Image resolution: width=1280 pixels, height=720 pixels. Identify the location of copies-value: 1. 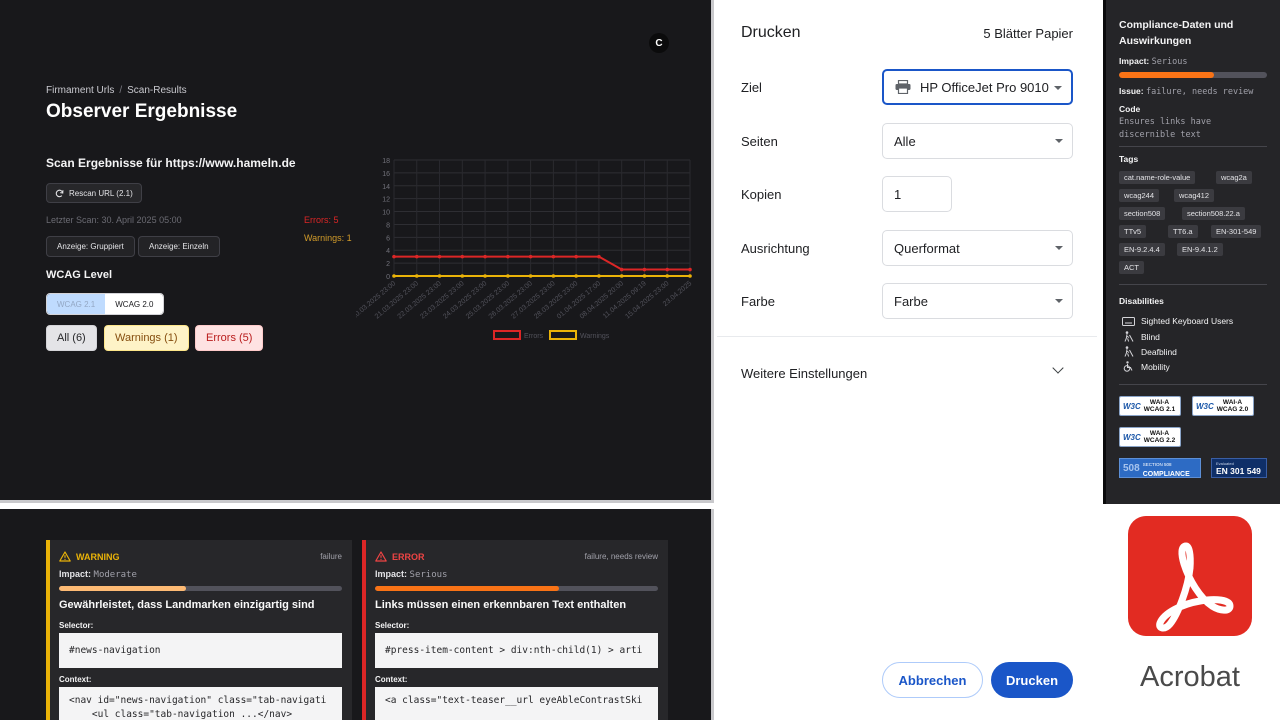
(898, 194).